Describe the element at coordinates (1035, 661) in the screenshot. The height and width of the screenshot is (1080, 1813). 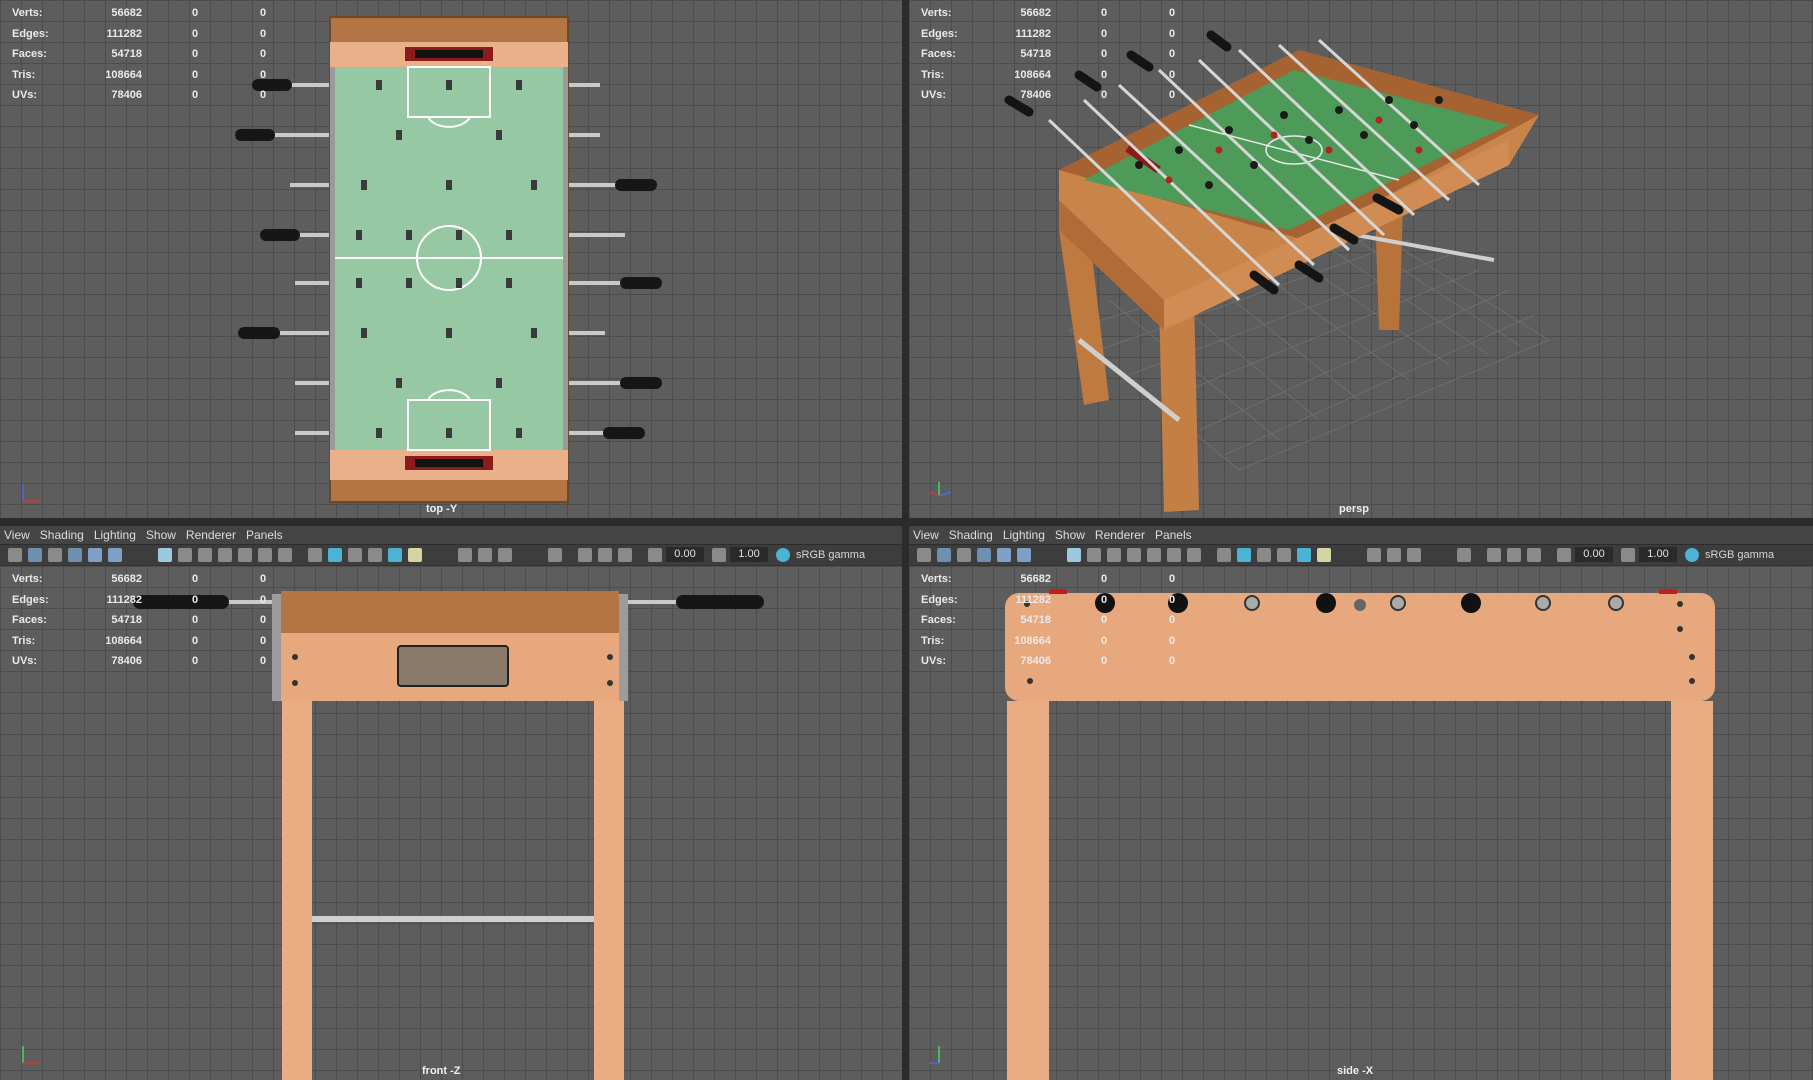
I see `hud-value: 78406` at that location.